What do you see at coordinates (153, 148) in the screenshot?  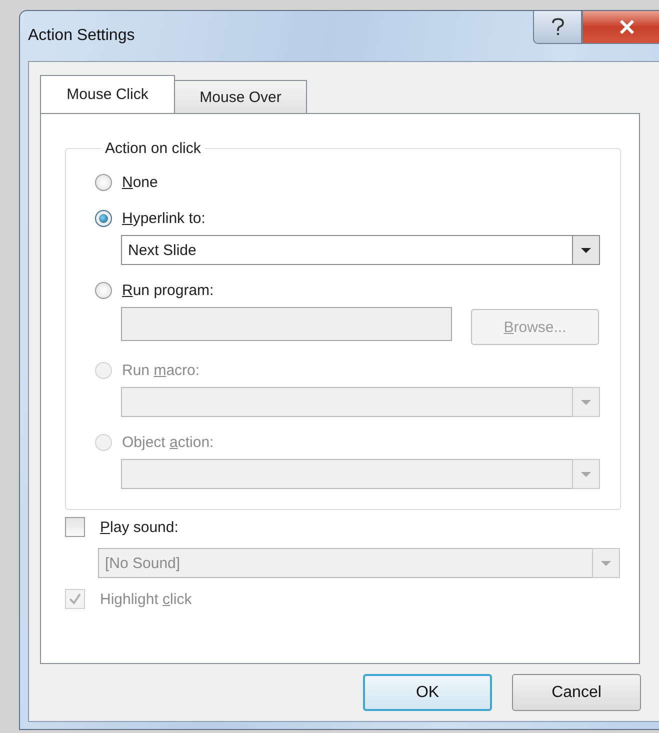 I see `group-label: Action on click` at bounding box center [153, 148].